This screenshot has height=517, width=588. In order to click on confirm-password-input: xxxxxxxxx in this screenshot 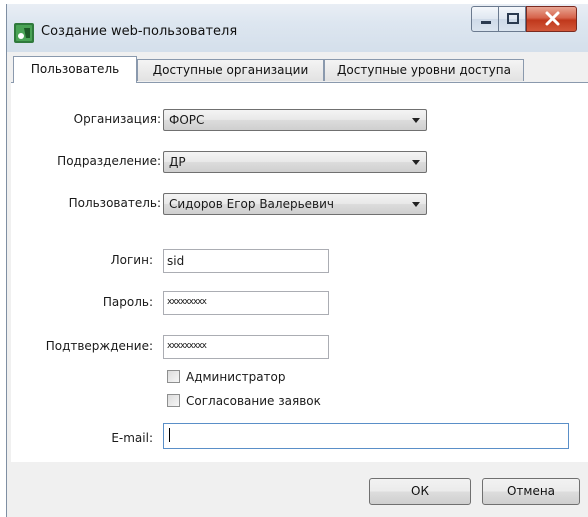, I will do `click(246, 347)`.